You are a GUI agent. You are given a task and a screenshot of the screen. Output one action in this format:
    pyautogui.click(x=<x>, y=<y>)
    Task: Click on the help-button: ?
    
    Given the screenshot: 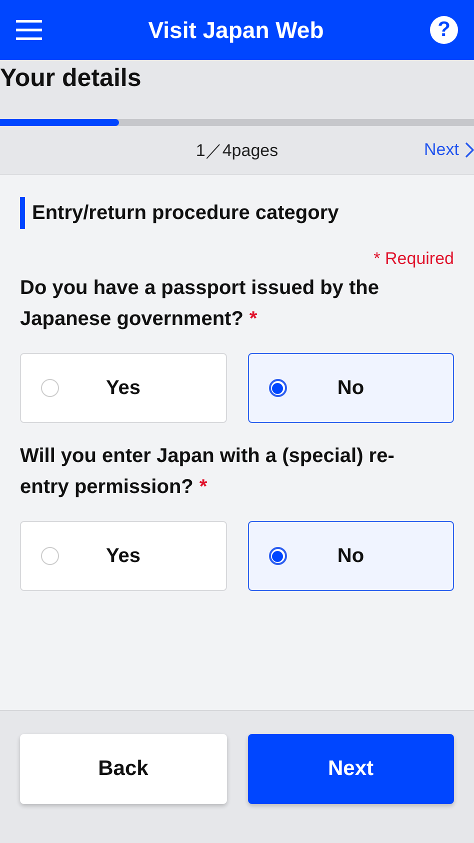 What is the action you would take?
    pyautogui.click(x=444, y=30)
    